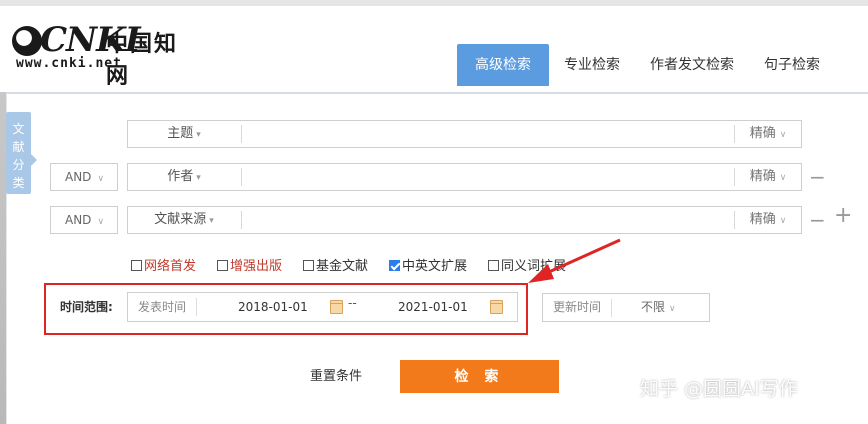  I want to click on checkbox-fund-literature: 基金文献, so click(335, 267).